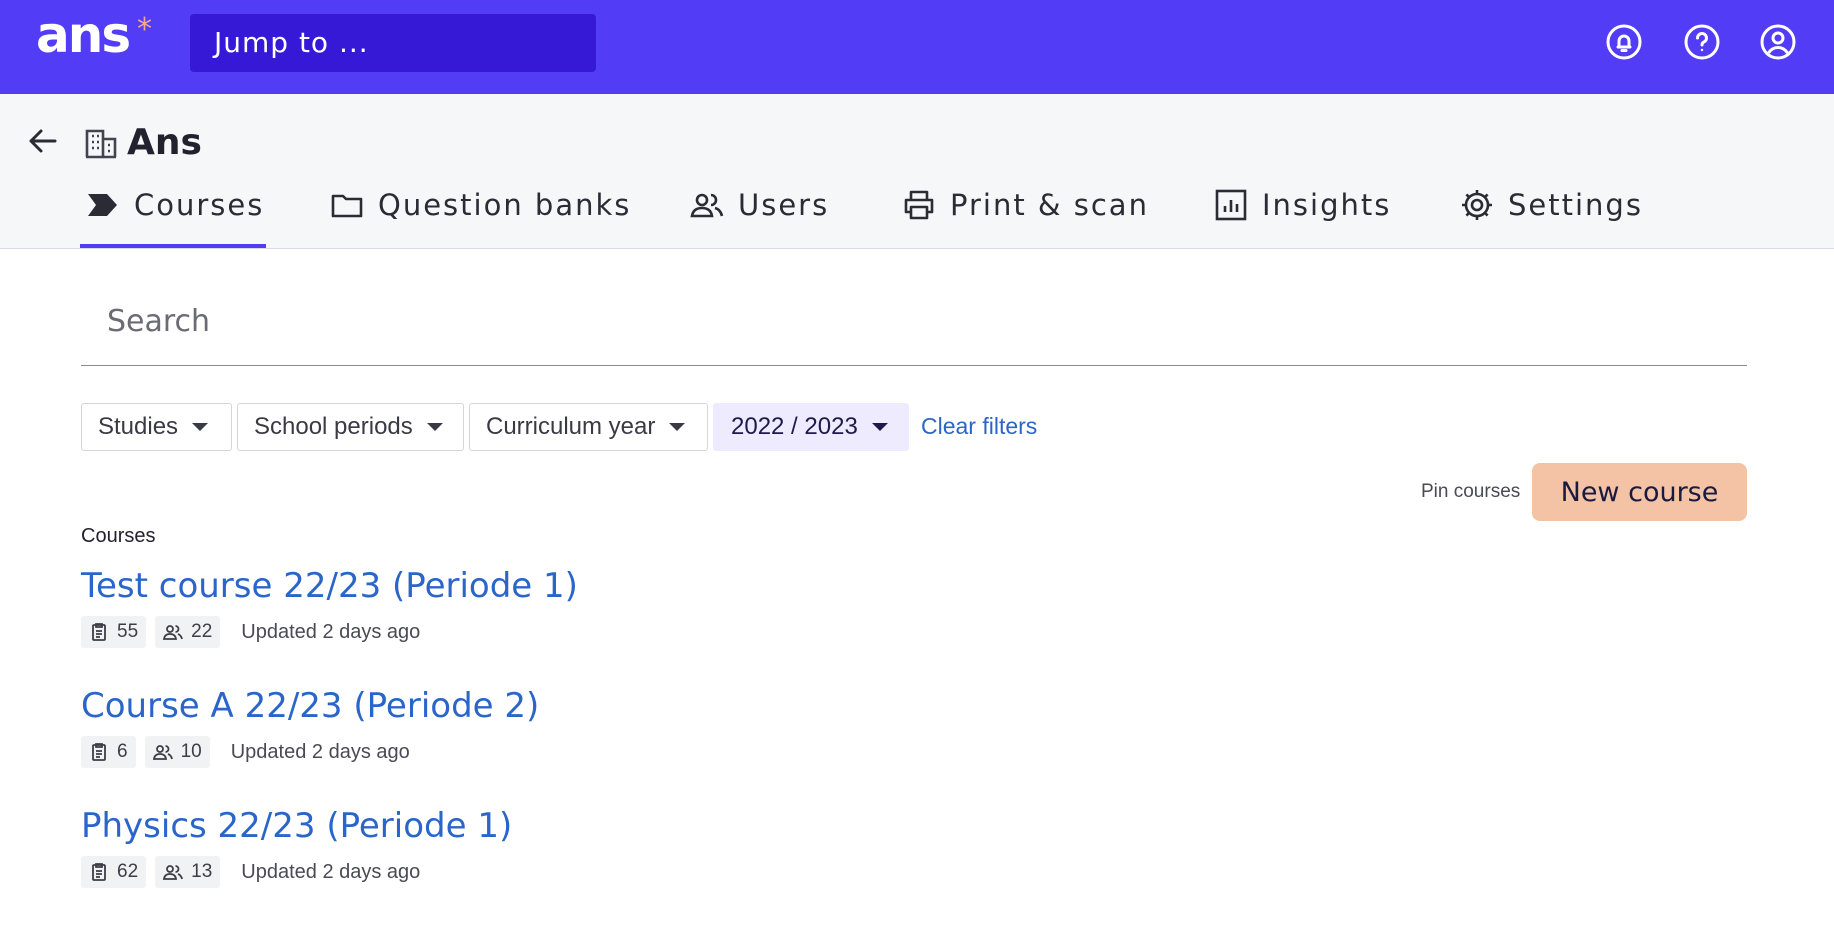 The image size is (1834, 926). I want to click on filter-label: 2022 / 2023, so click(794, 426).